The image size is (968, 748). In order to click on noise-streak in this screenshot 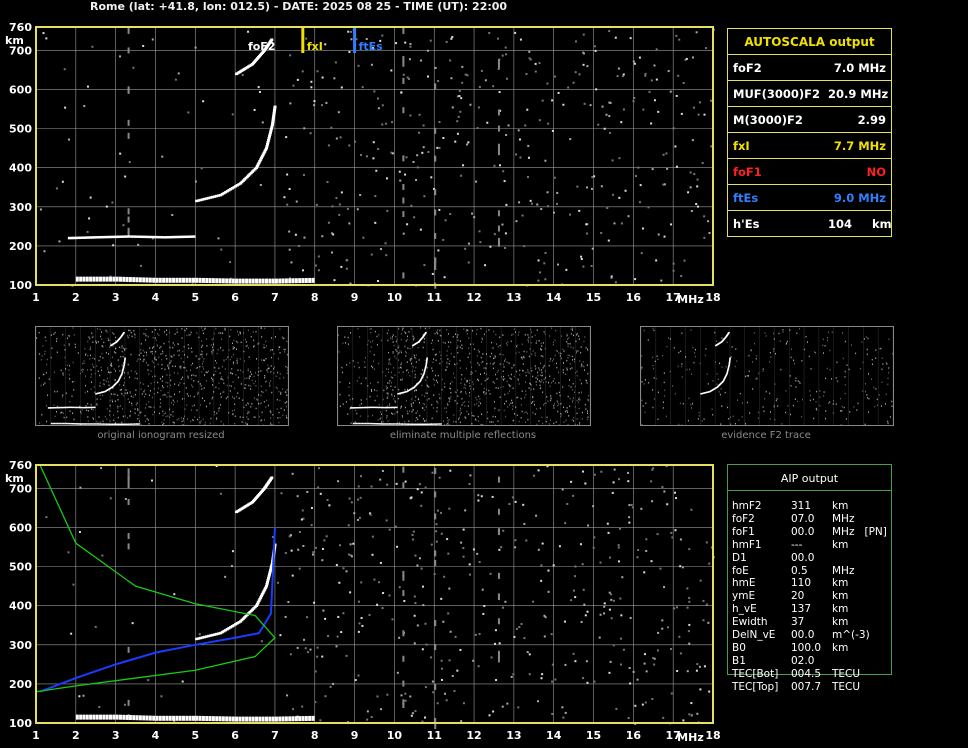, I will do `click(128, 50)`.